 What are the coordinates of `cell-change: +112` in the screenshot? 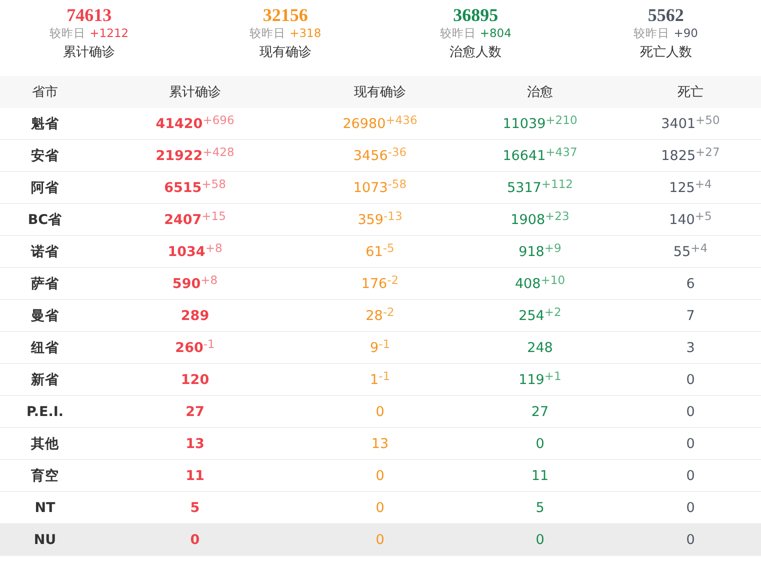 It's located at (557, 183).